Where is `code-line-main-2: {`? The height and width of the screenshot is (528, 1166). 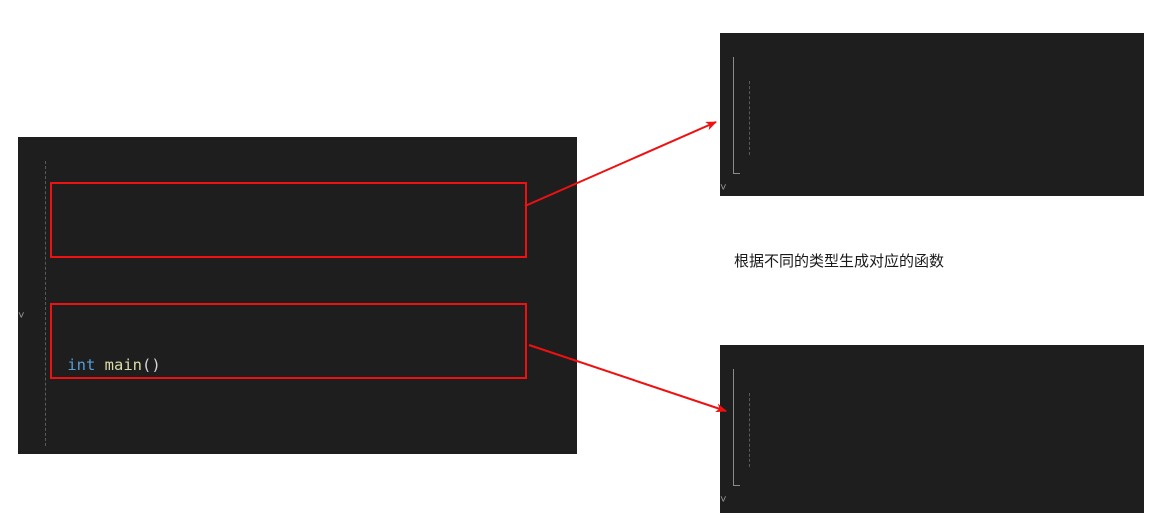 code-line-main-2: { is located at coordinates (297, 439).